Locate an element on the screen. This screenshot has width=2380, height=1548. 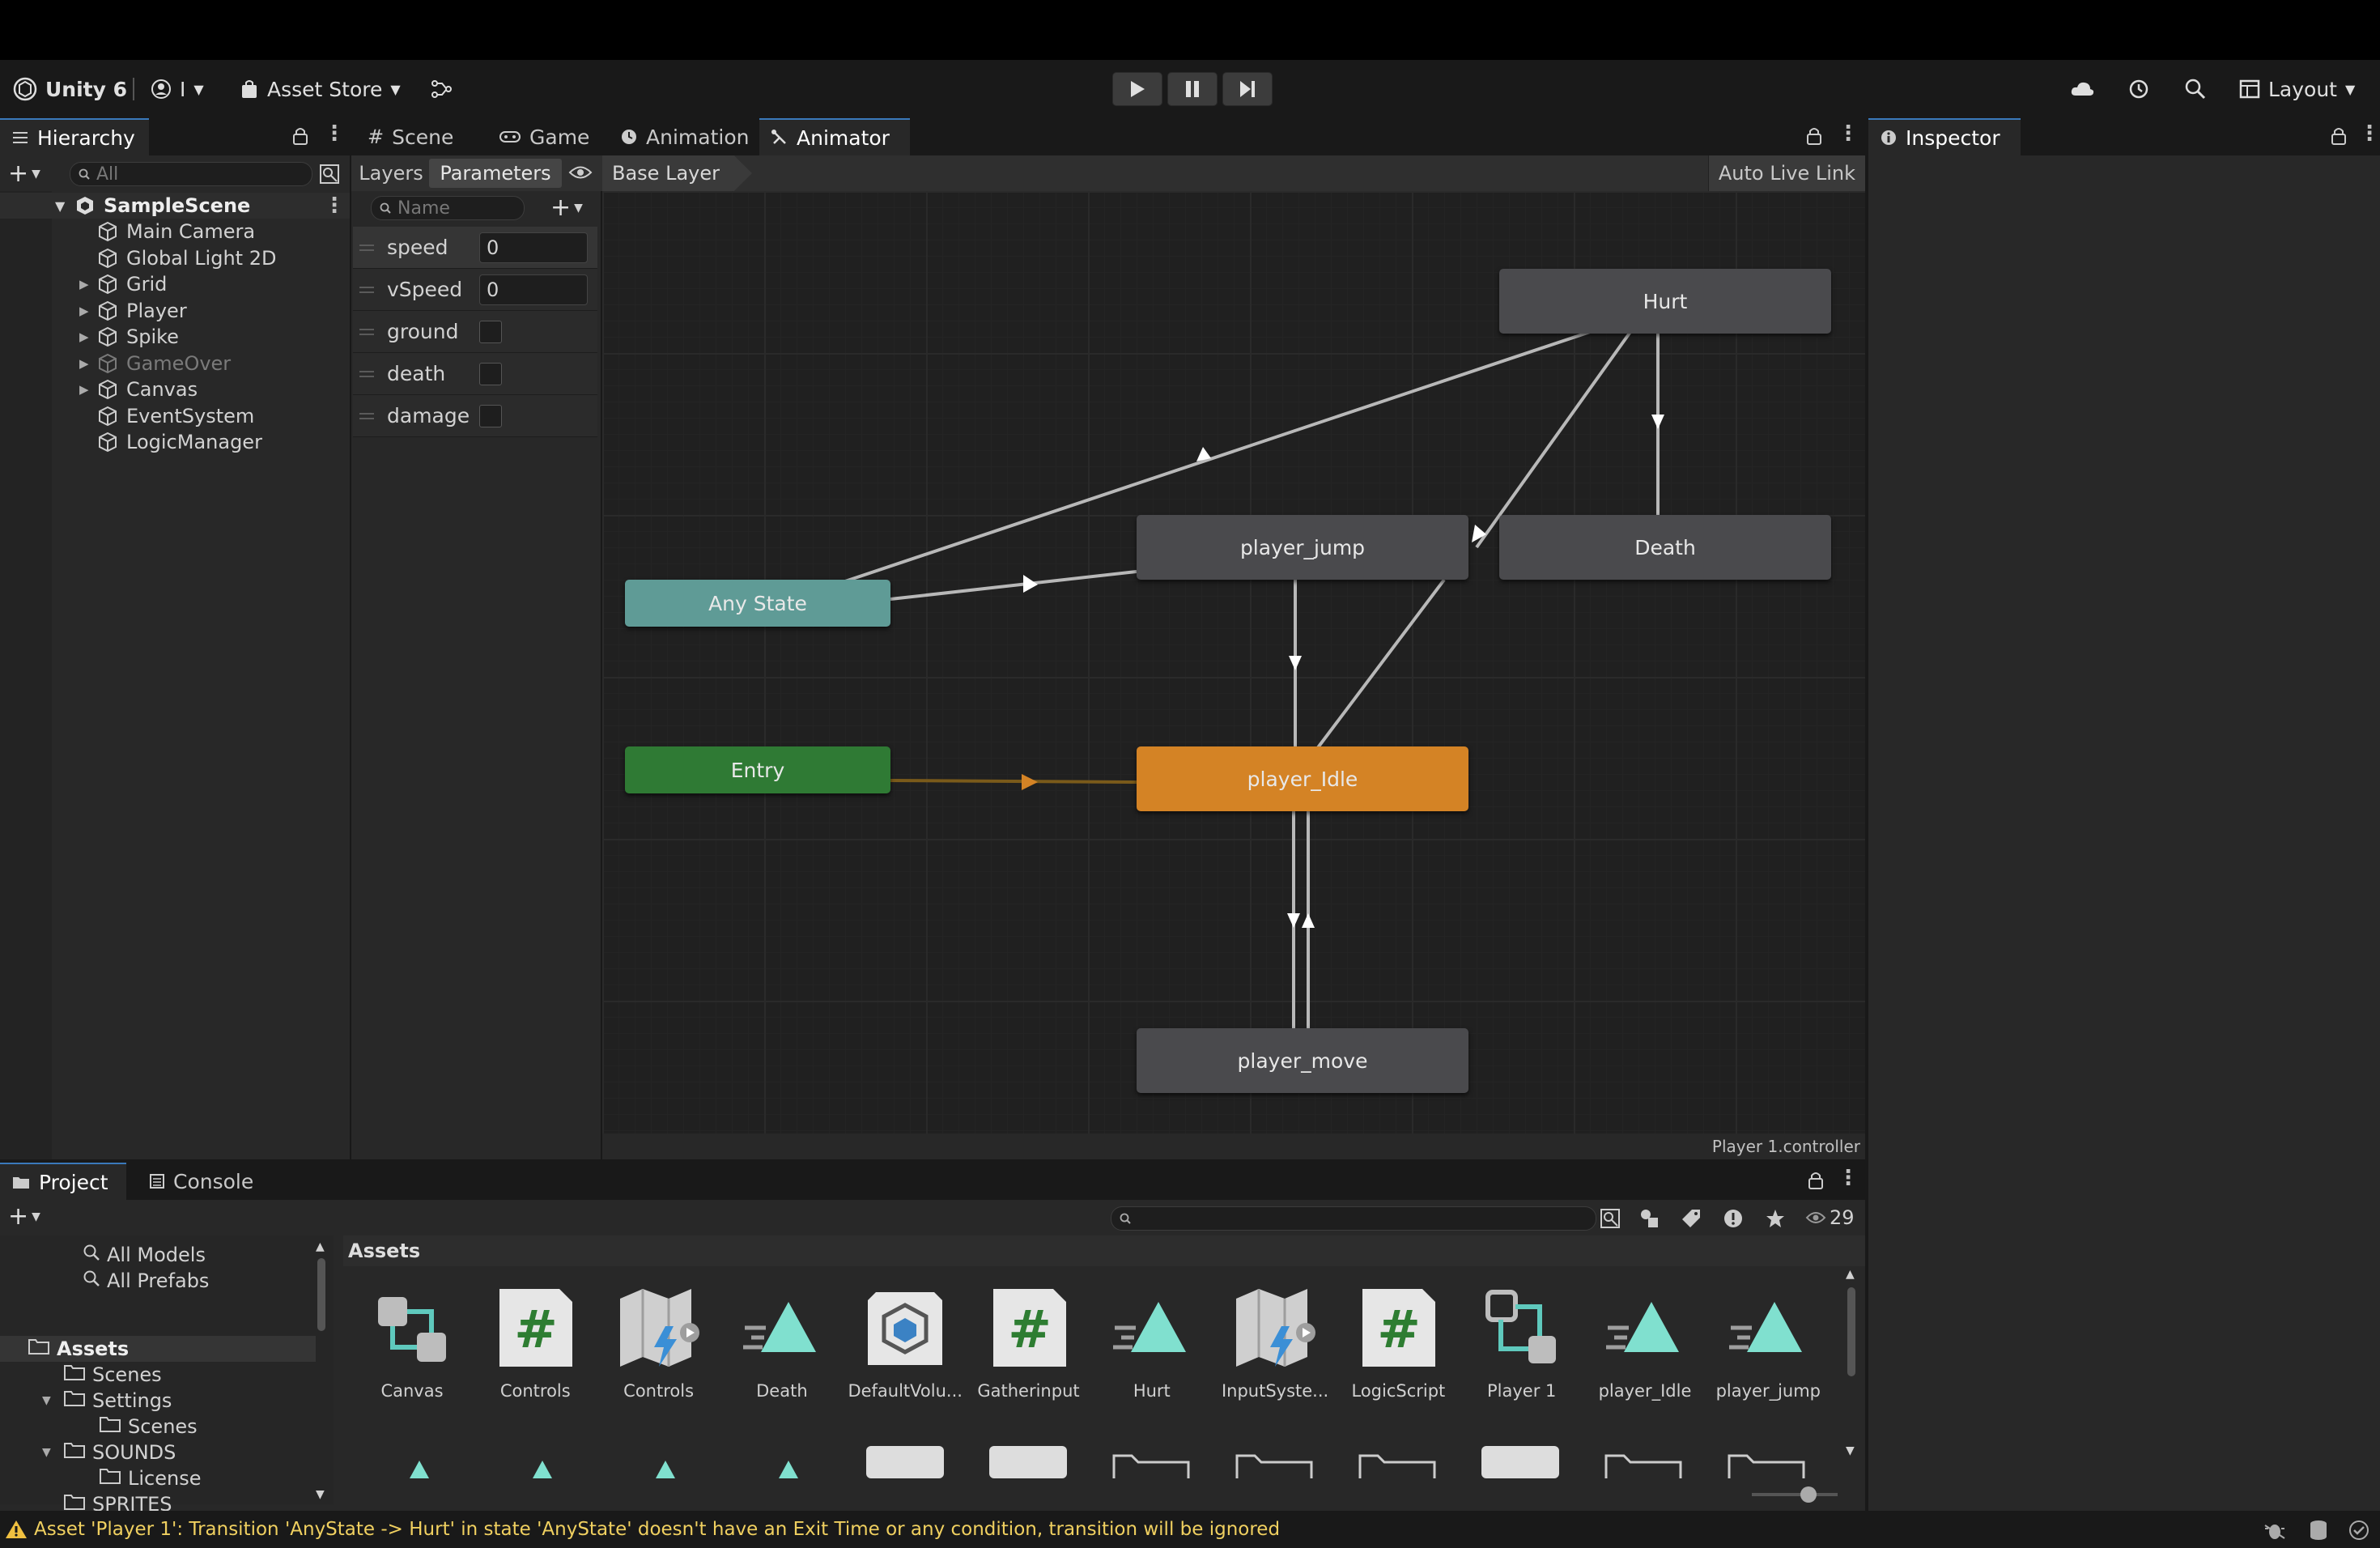
cloud-button is located at coordinates (2082, 89).